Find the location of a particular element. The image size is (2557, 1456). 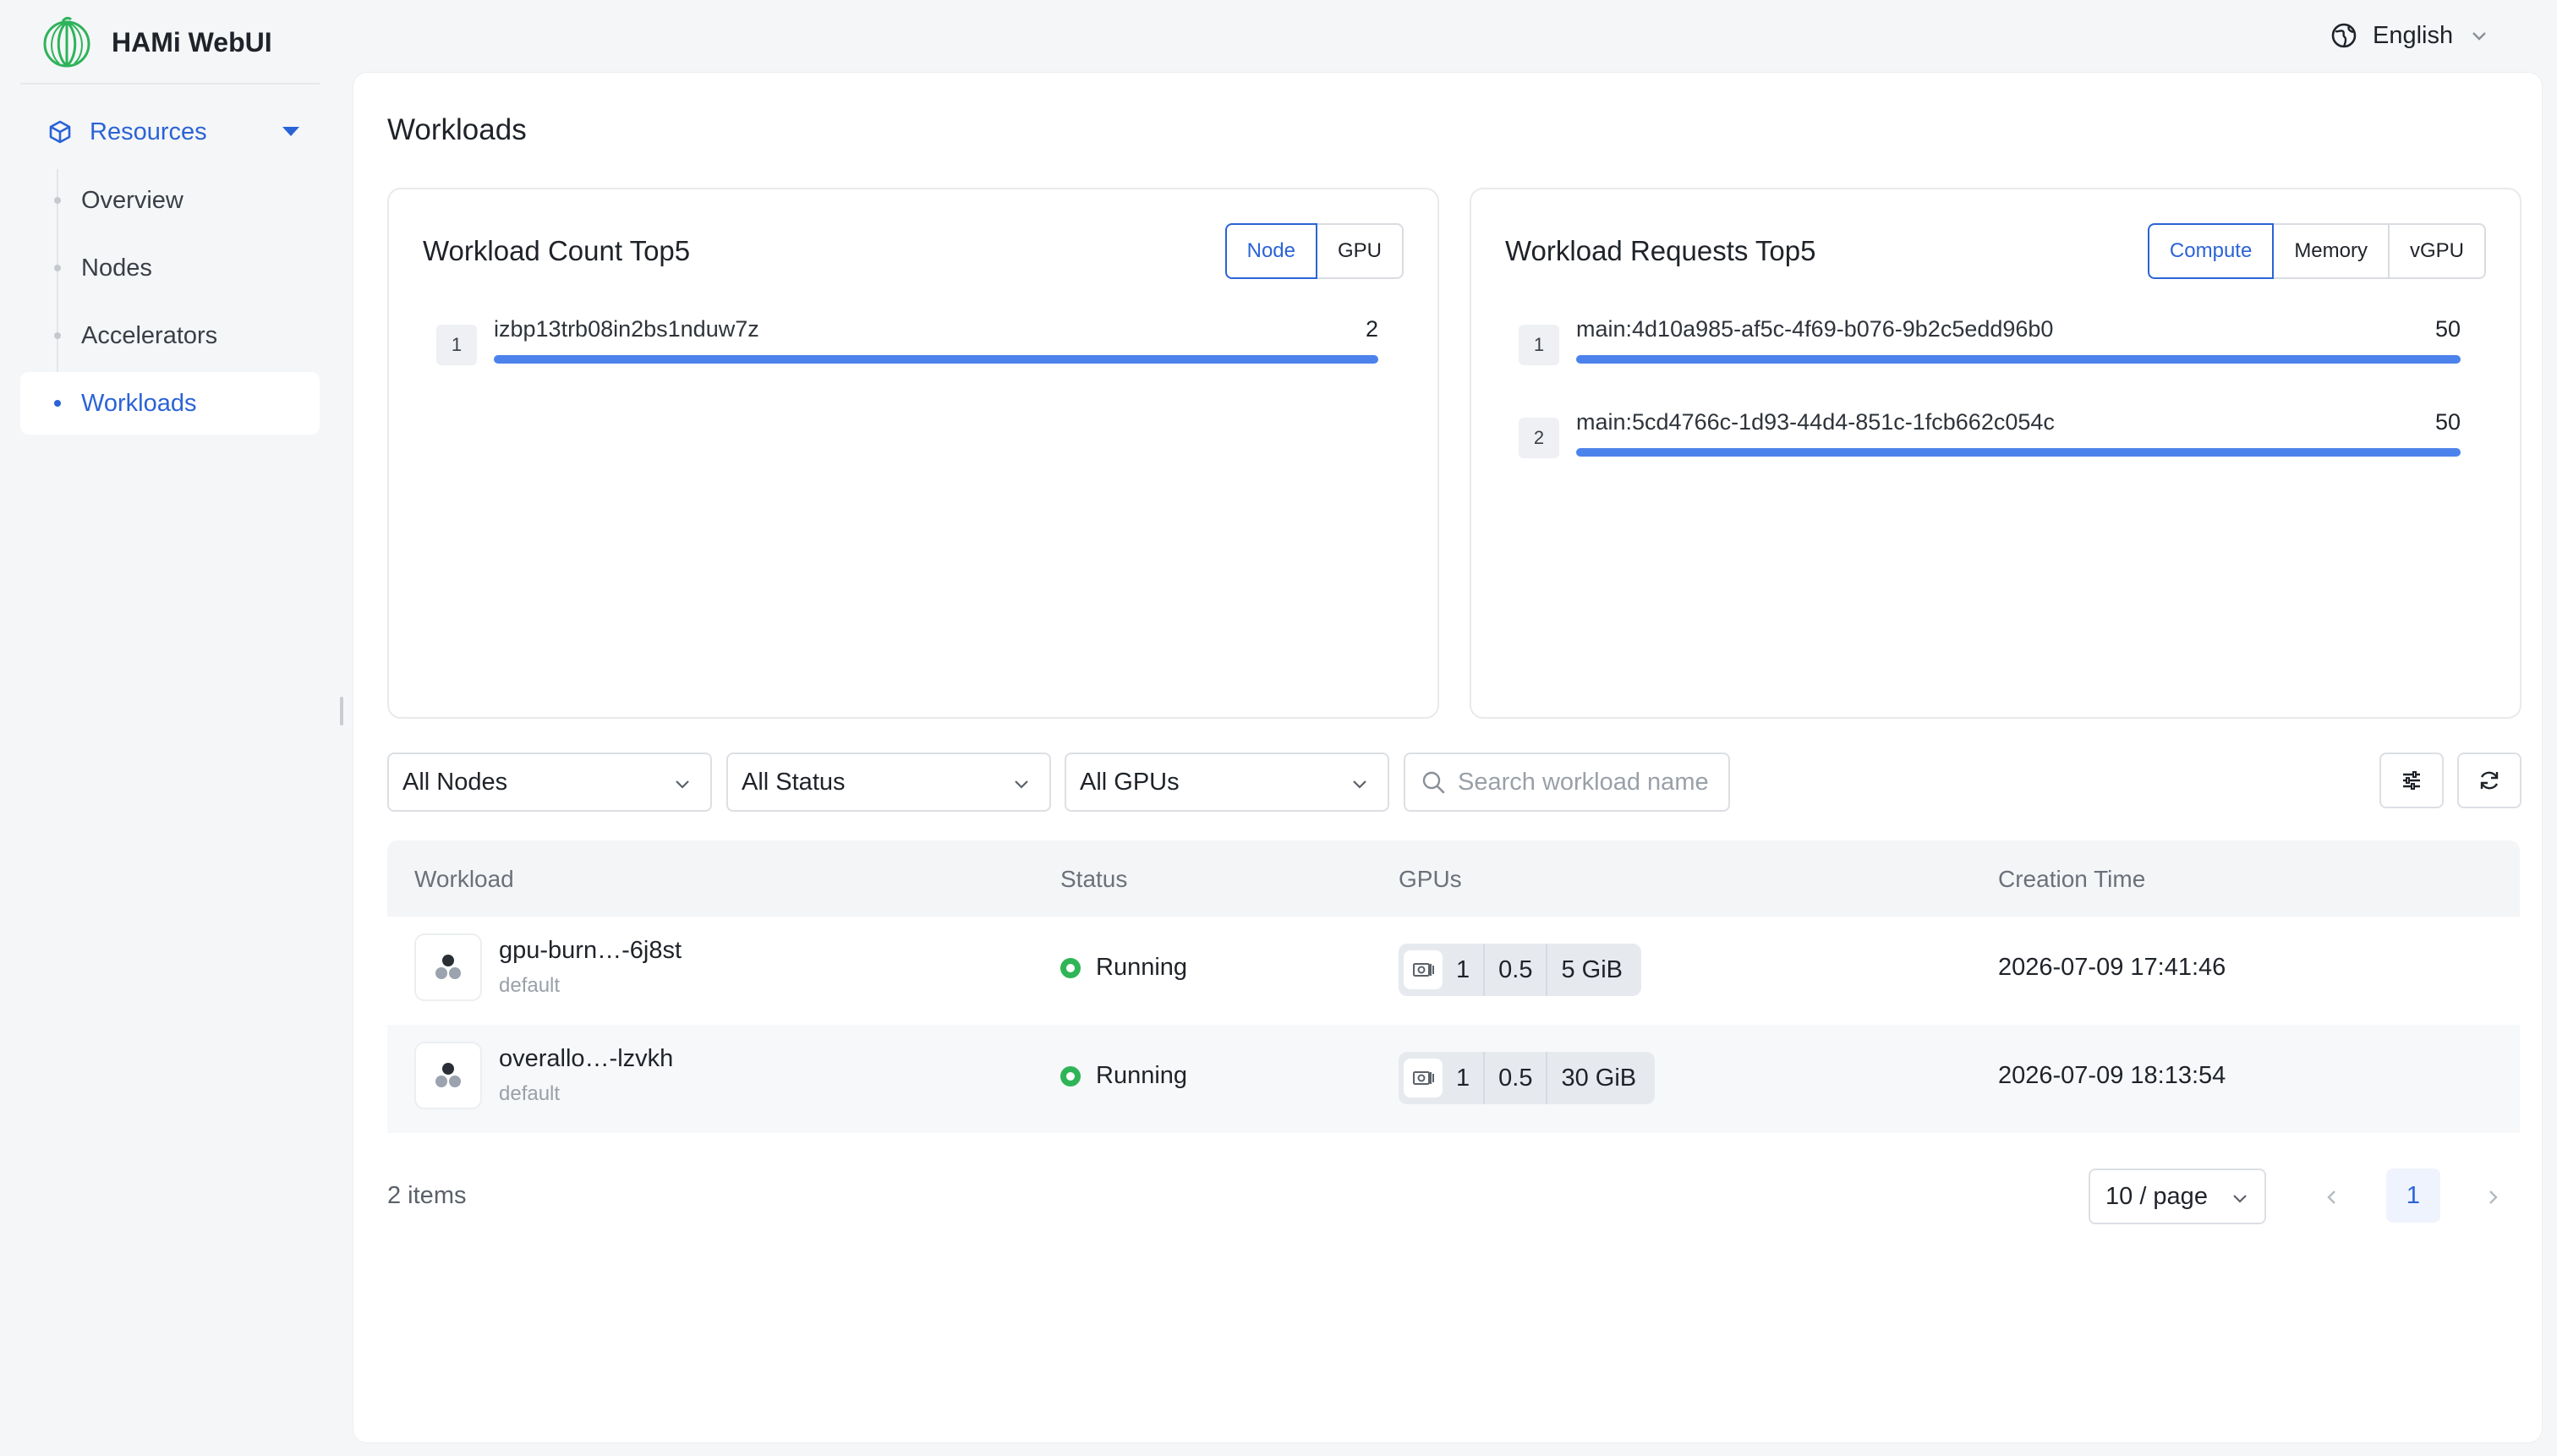

cube-icon is located at coordinates (60, 132).